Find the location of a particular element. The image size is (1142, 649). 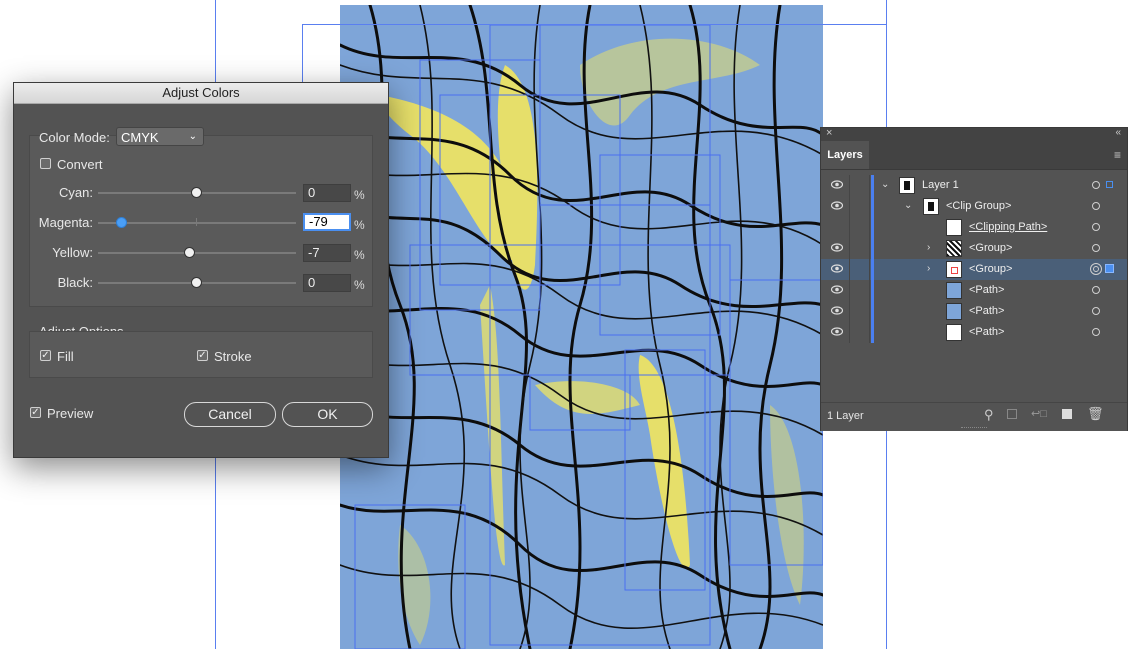

trash-icon: 🗑 is located at coordinates (1095, 414).